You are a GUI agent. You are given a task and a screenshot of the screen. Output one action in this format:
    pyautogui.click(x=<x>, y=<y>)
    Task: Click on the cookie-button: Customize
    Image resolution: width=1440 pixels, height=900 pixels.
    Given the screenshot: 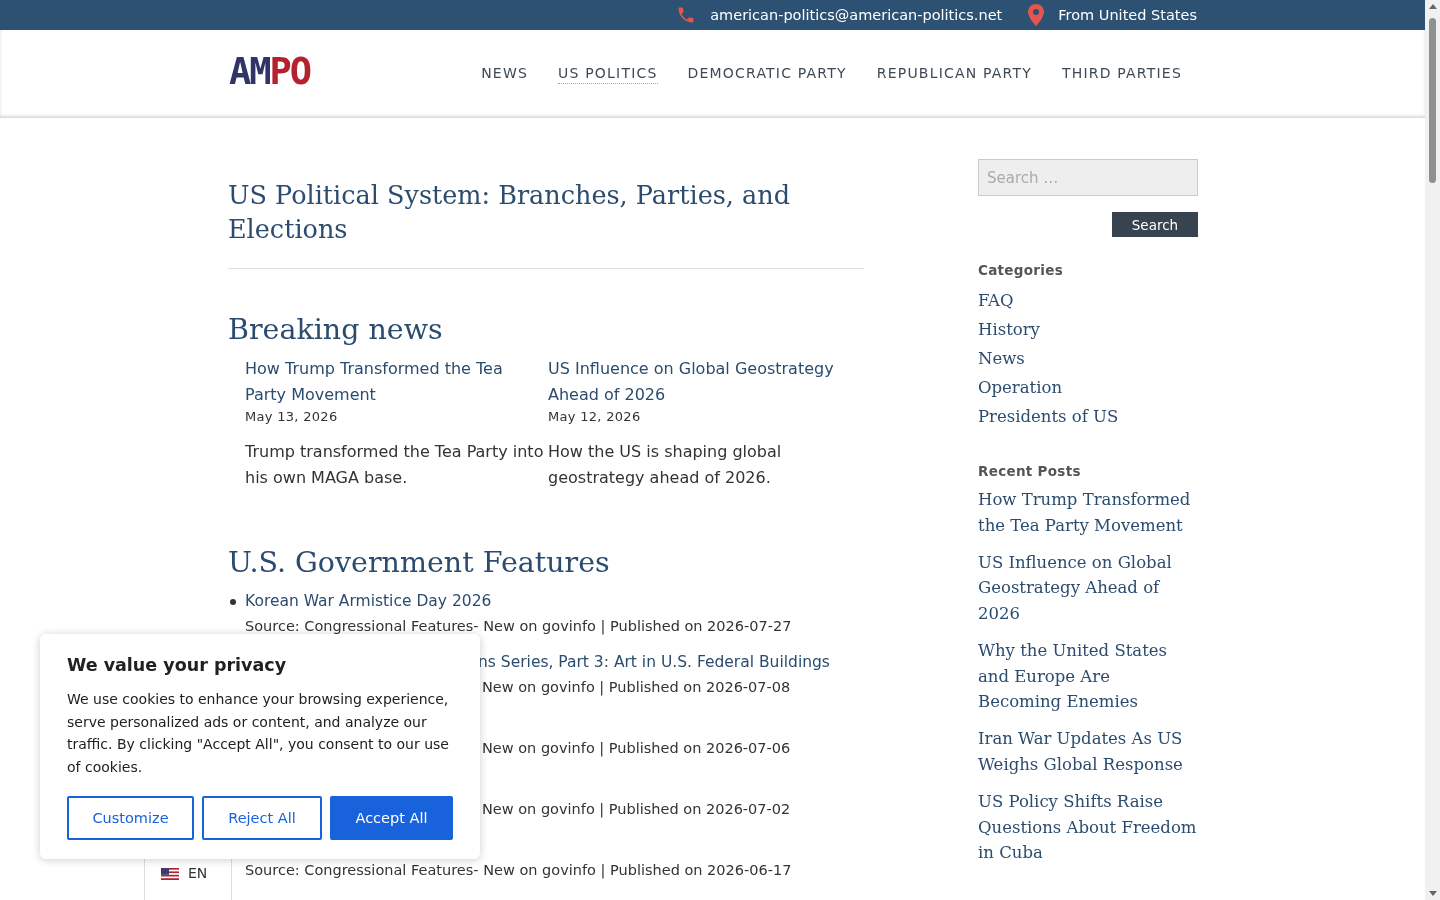 What is the action you would take?
    pyautogui.click(x=130, y=817)
    